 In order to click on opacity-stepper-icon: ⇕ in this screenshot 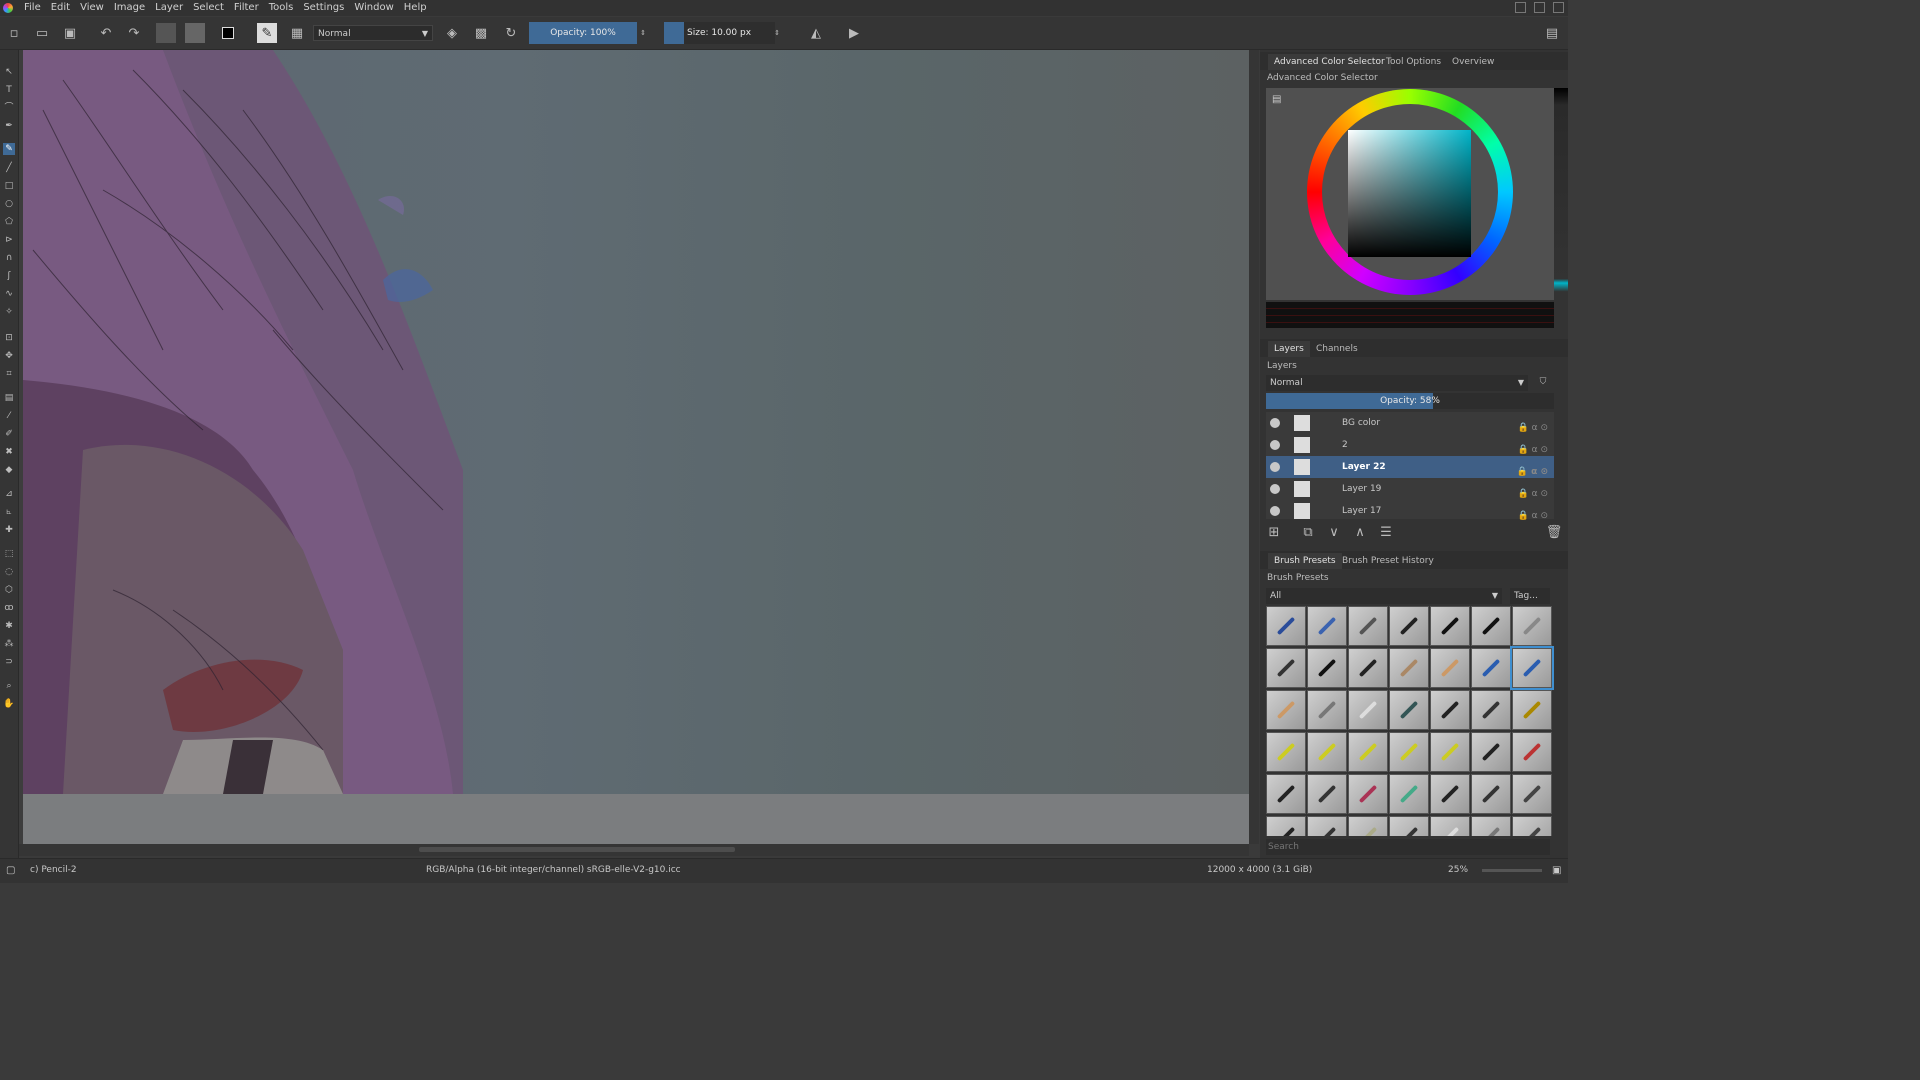, I will do `click(643, 33)`.